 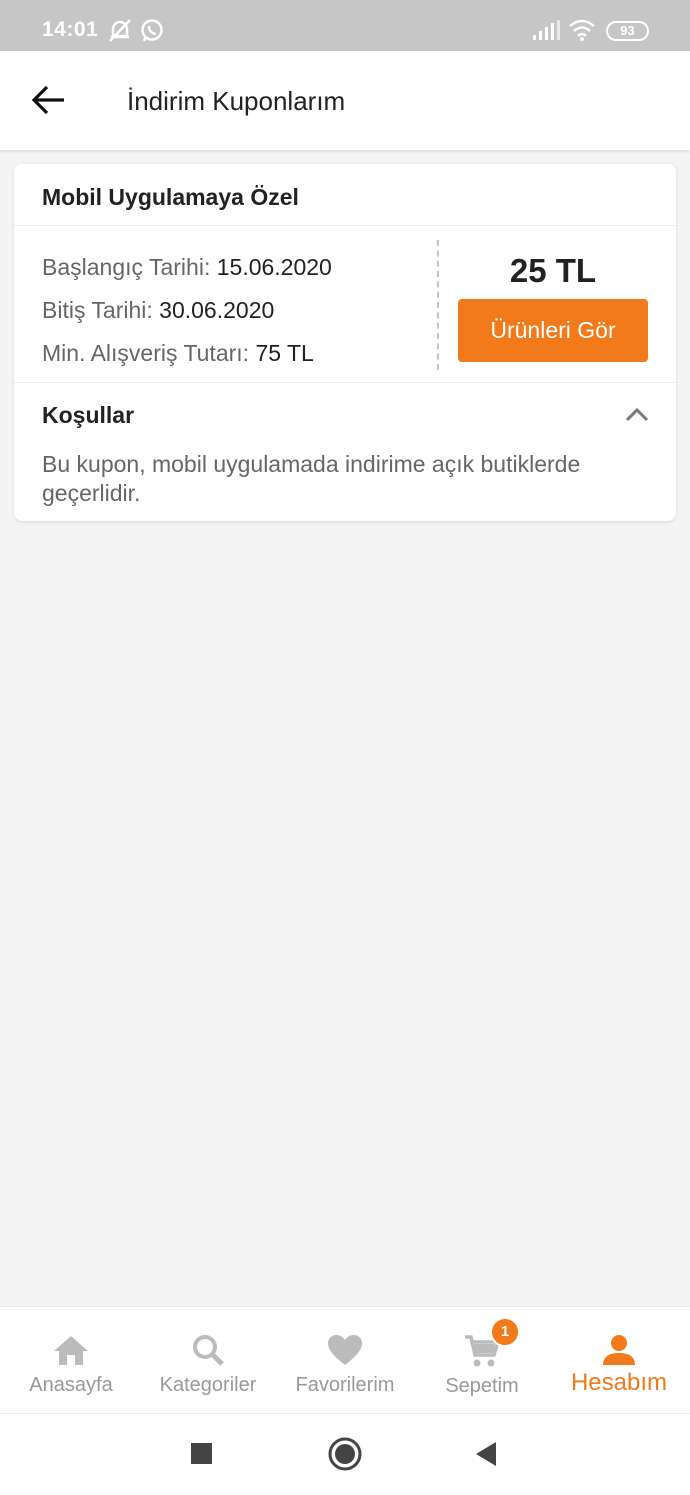 I want to click on start-date-line: Başlangıç Tarihi: 15.06.2020, so click(x=187, y=267).